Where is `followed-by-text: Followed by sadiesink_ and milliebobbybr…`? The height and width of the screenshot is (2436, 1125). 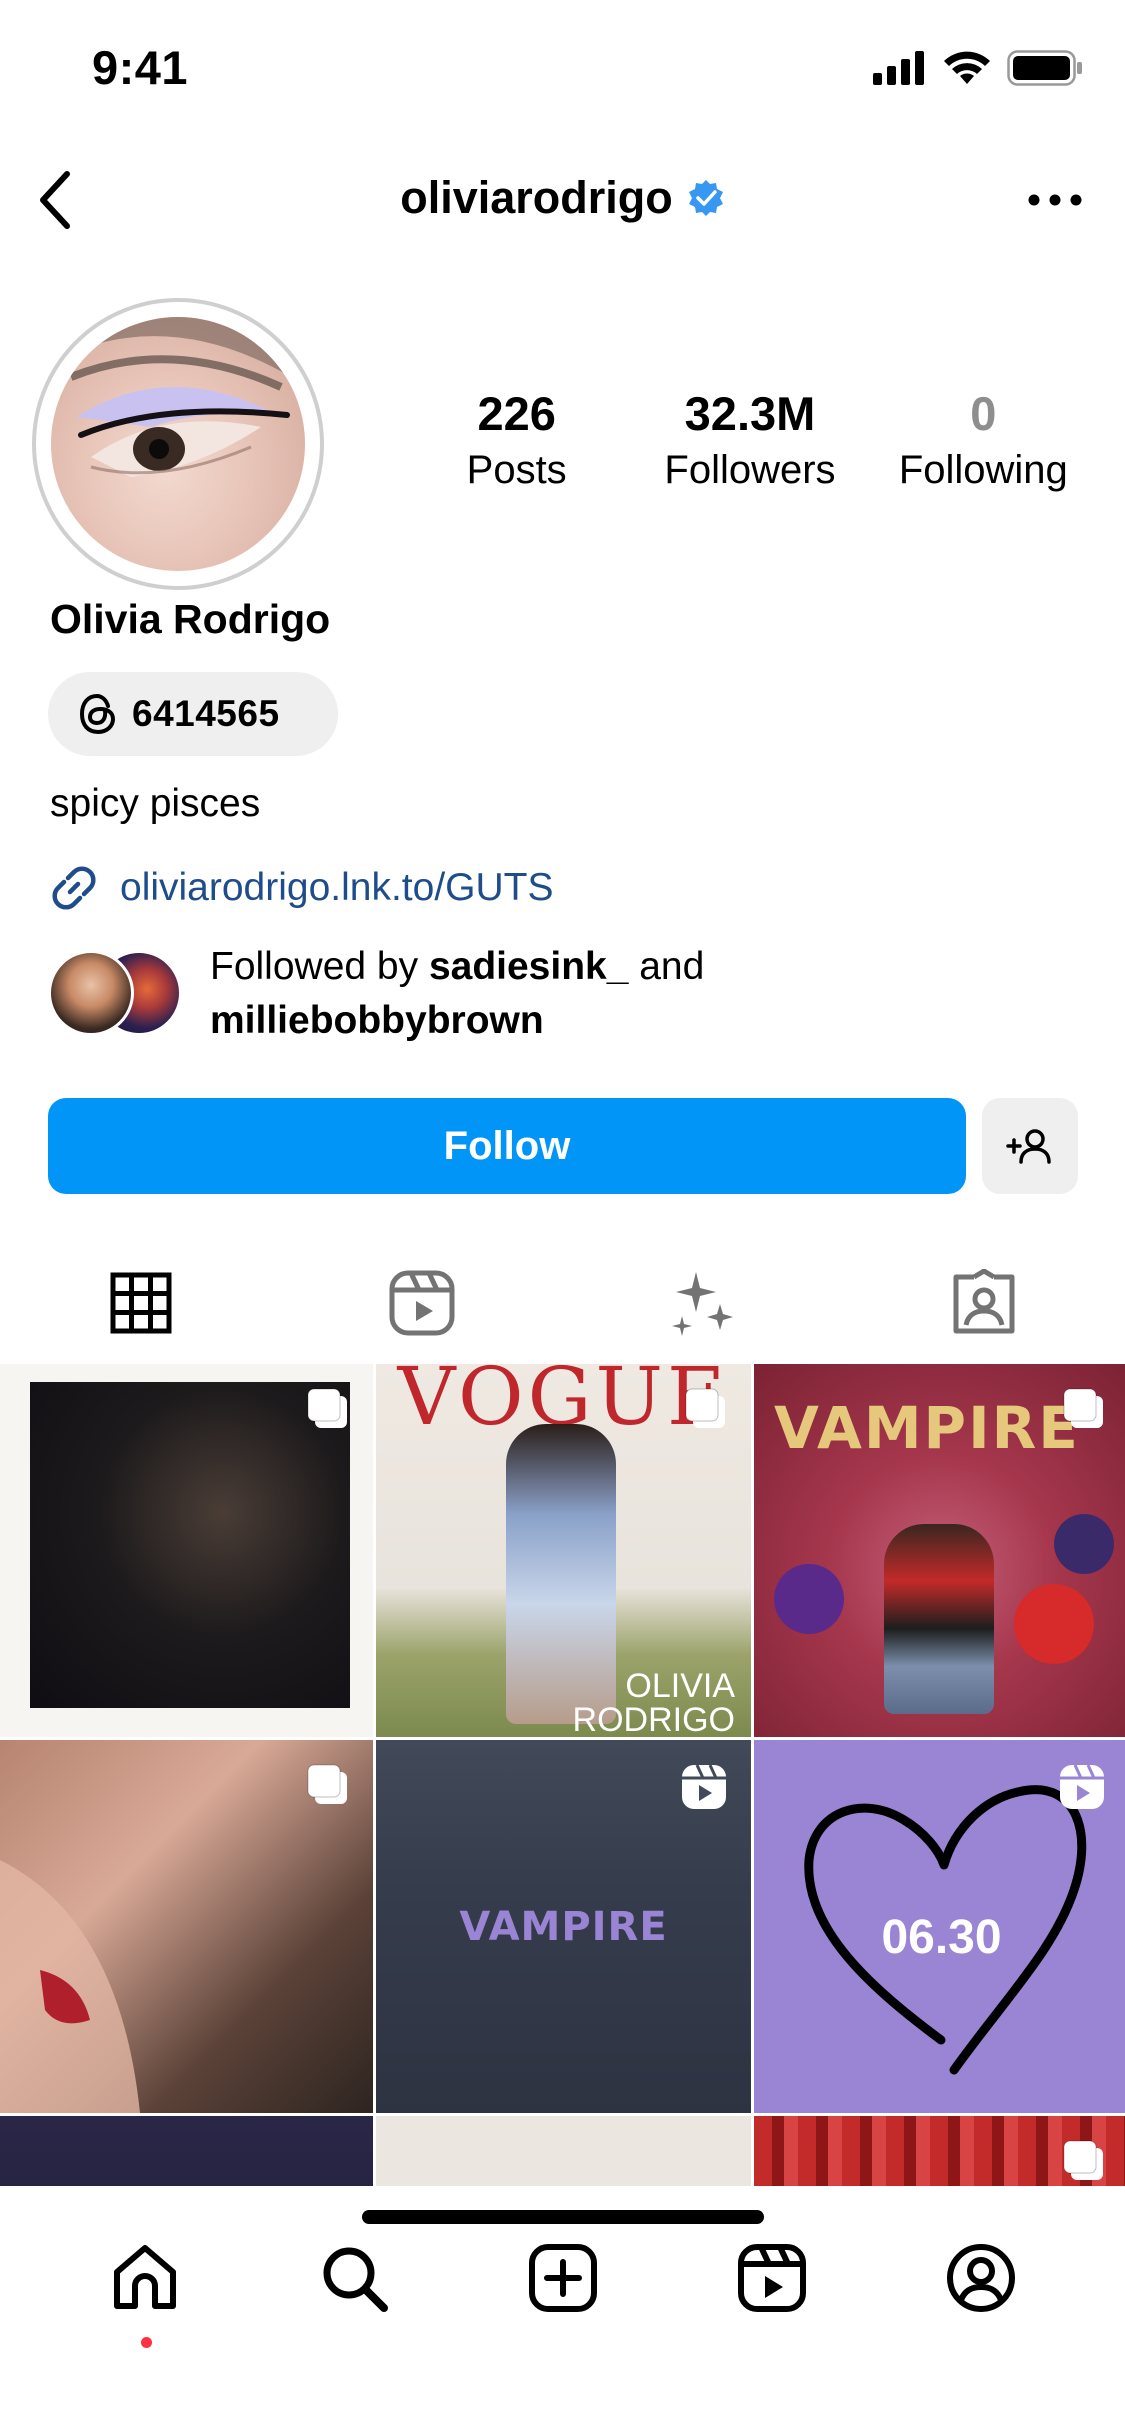
followed-by-text: Followed by sadiesink_ and milliebobbybr… is located at coordinates (457, 994).